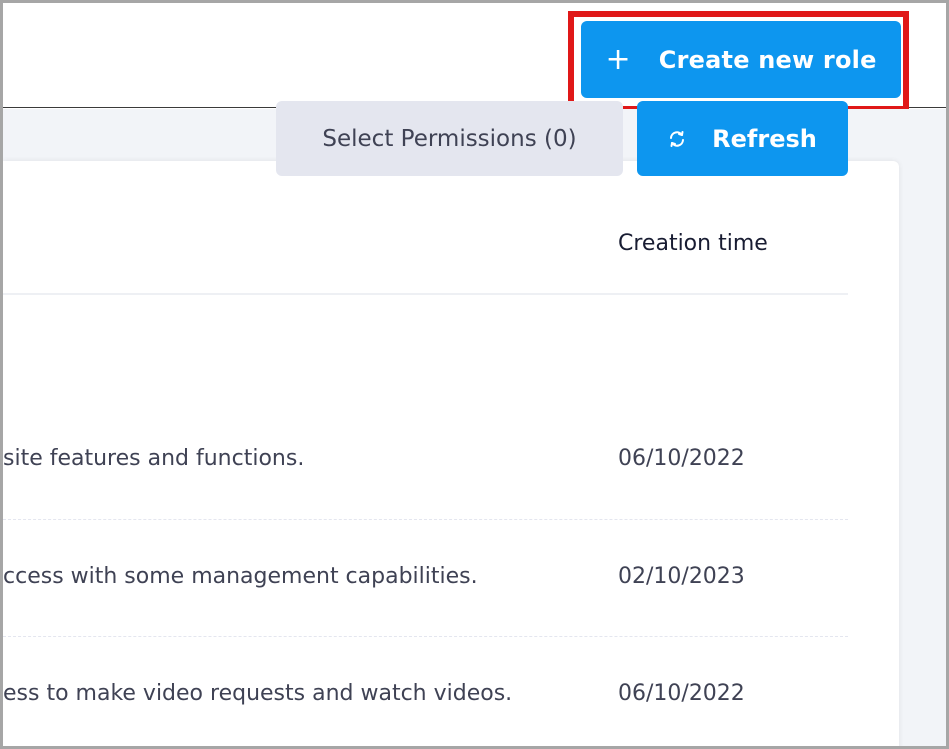  What do you see at coordinates (764, 138) in the screenshot?
I see `refresh-label: Refresh` at bounding box center [764, 138].